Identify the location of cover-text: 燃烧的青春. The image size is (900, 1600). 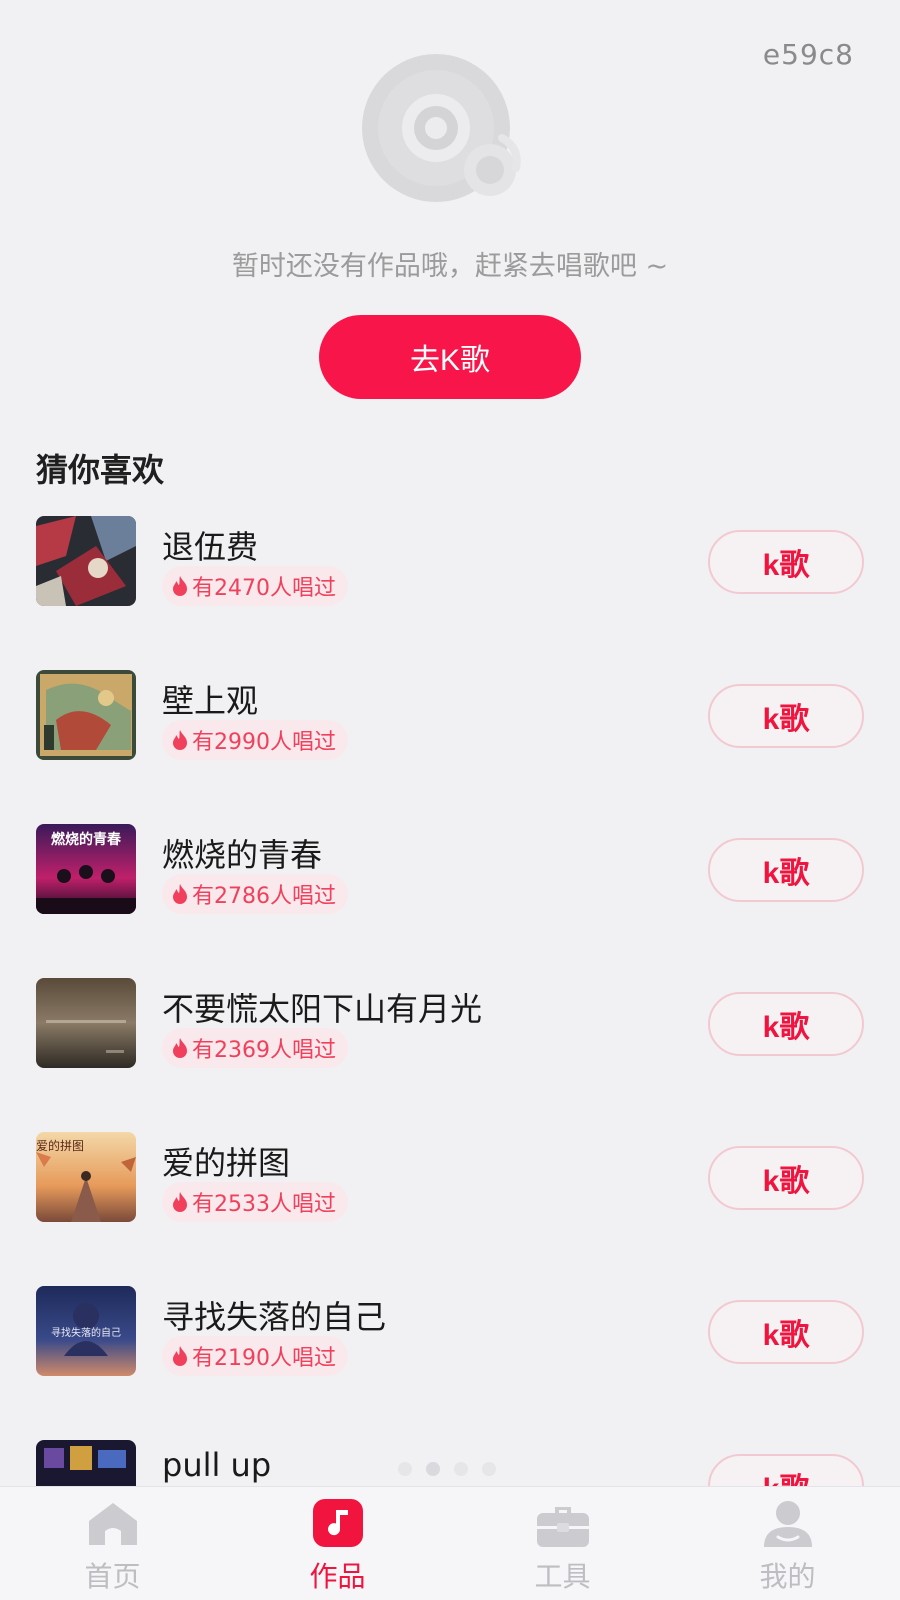
(86, 839).